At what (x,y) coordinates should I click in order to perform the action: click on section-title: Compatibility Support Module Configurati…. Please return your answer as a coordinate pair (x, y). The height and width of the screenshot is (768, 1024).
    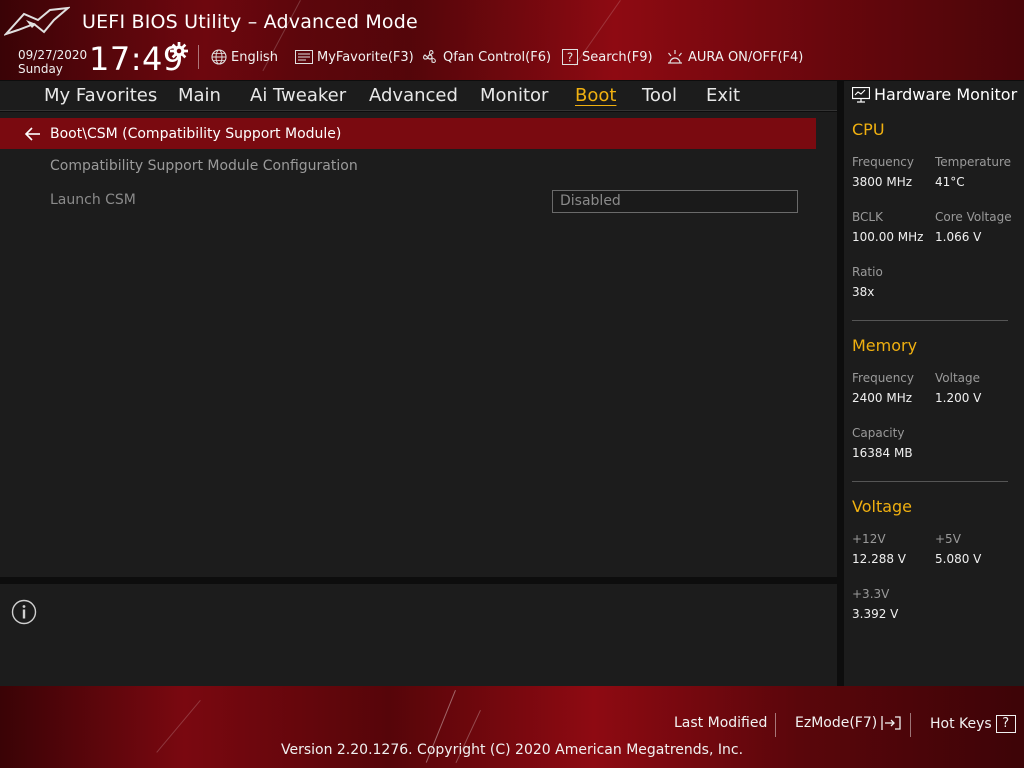
    Looking at the image, I should click on (204, 166).